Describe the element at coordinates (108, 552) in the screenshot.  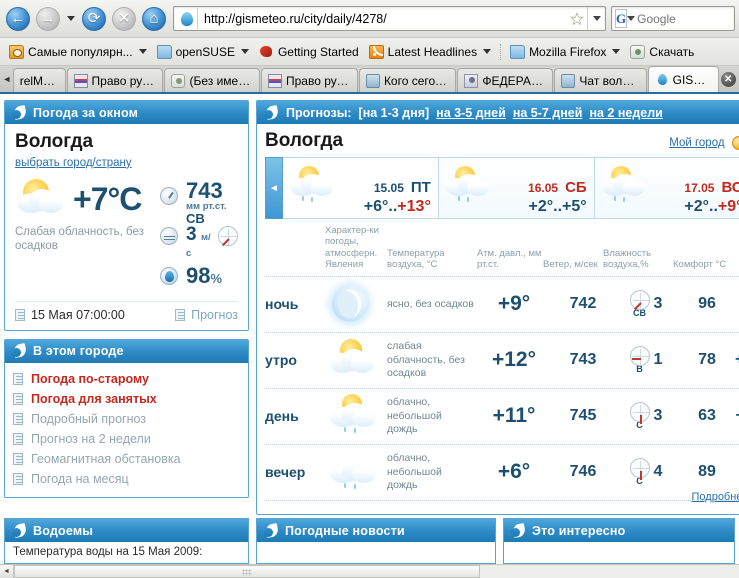
I see `water-bodies-text: Температура воды на 15 Мая 2009:` at that location.